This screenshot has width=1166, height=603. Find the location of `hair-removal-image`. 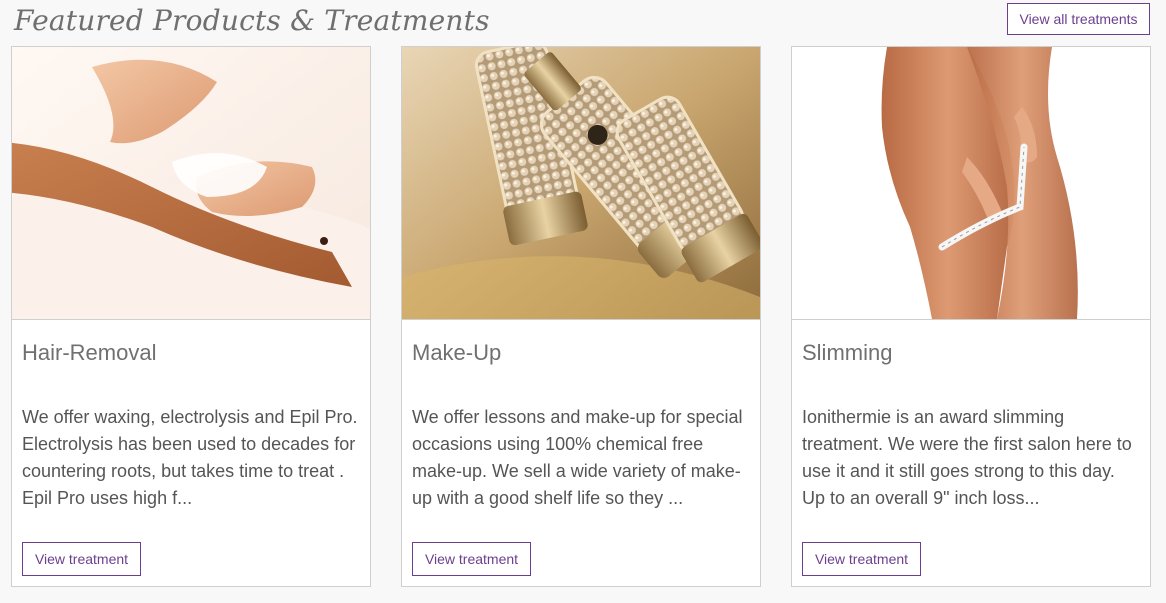

hair-removal-image is located at coordinates (191, 183).